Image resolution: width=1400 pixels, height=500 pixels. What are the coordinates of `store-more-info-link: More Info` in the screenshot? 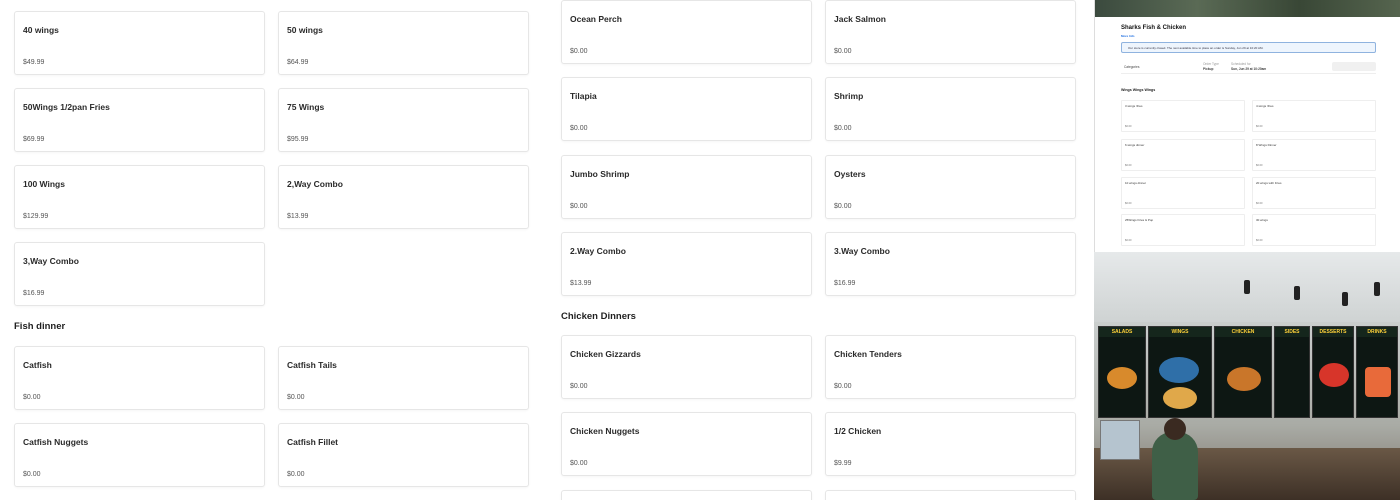 It's located at (1128, 36).